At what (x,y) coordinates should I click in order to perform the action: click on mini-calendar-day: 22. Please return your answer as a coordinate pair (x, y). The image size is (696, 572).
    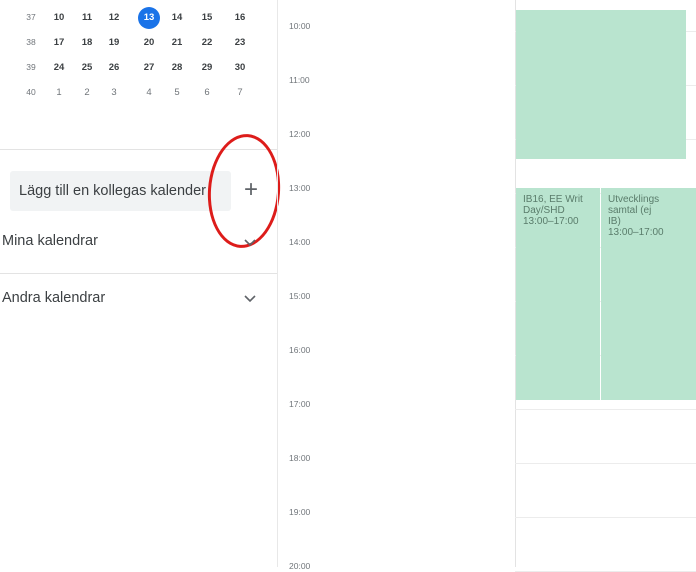
    Looking at the image, I should click on (207, 42).